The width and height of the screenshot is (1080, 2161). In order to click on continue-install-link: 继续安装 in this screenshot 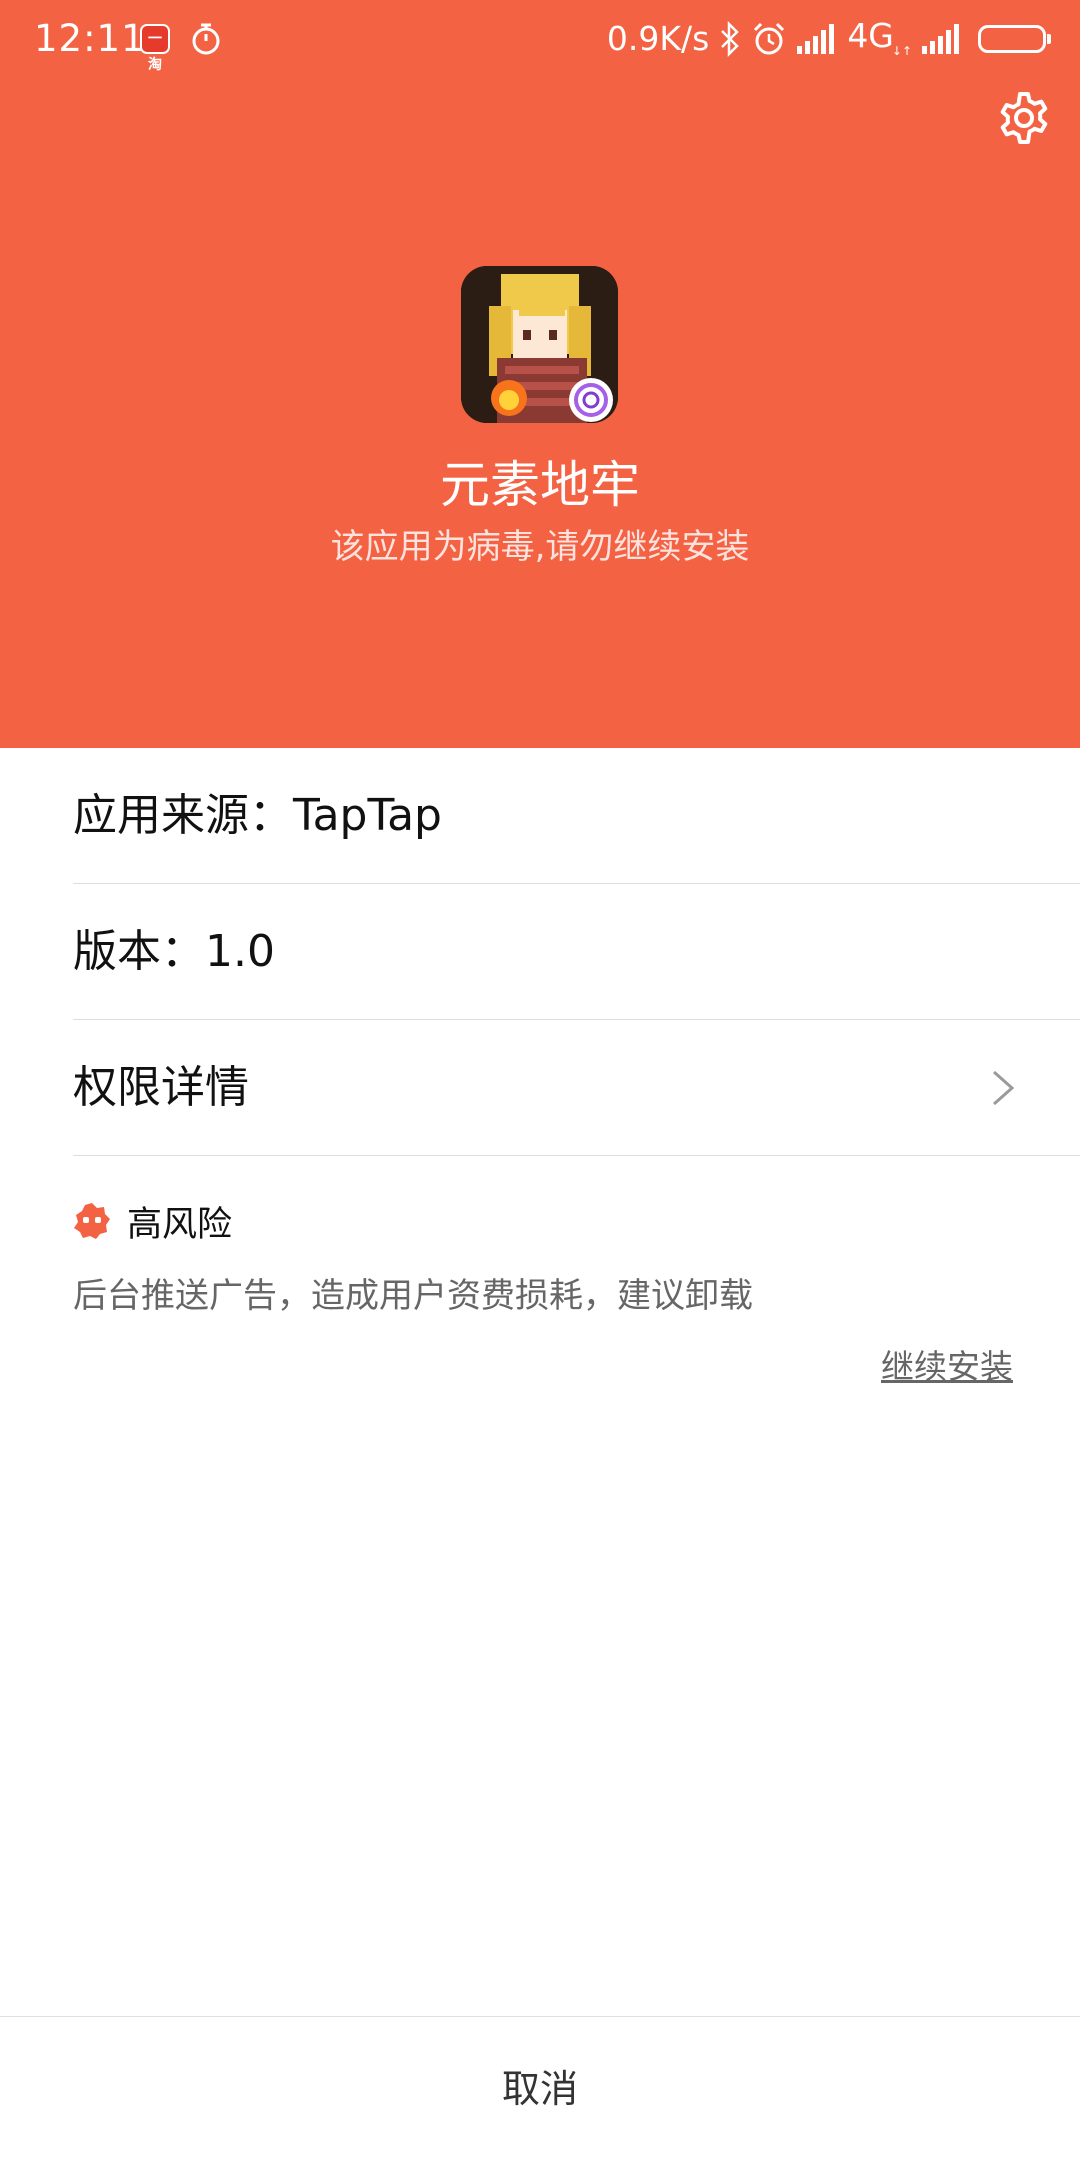, I will do `click(947, 1367)`.